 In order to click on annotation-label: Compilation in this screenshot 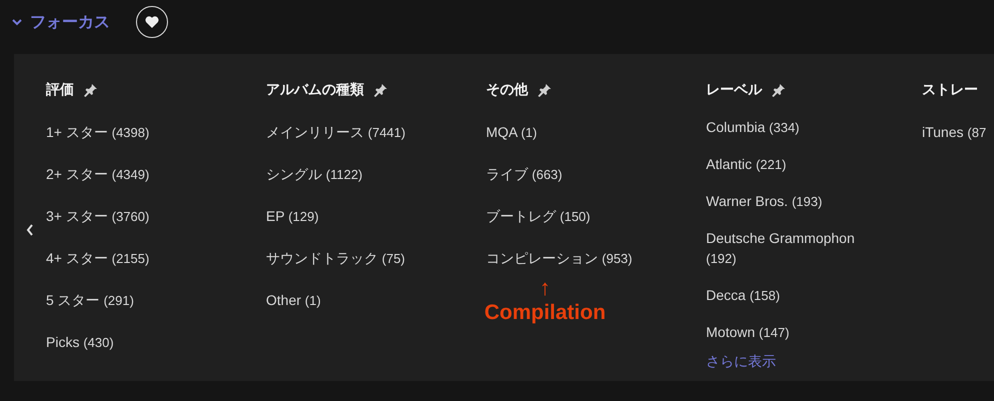, I will do `click(545, 313)`.